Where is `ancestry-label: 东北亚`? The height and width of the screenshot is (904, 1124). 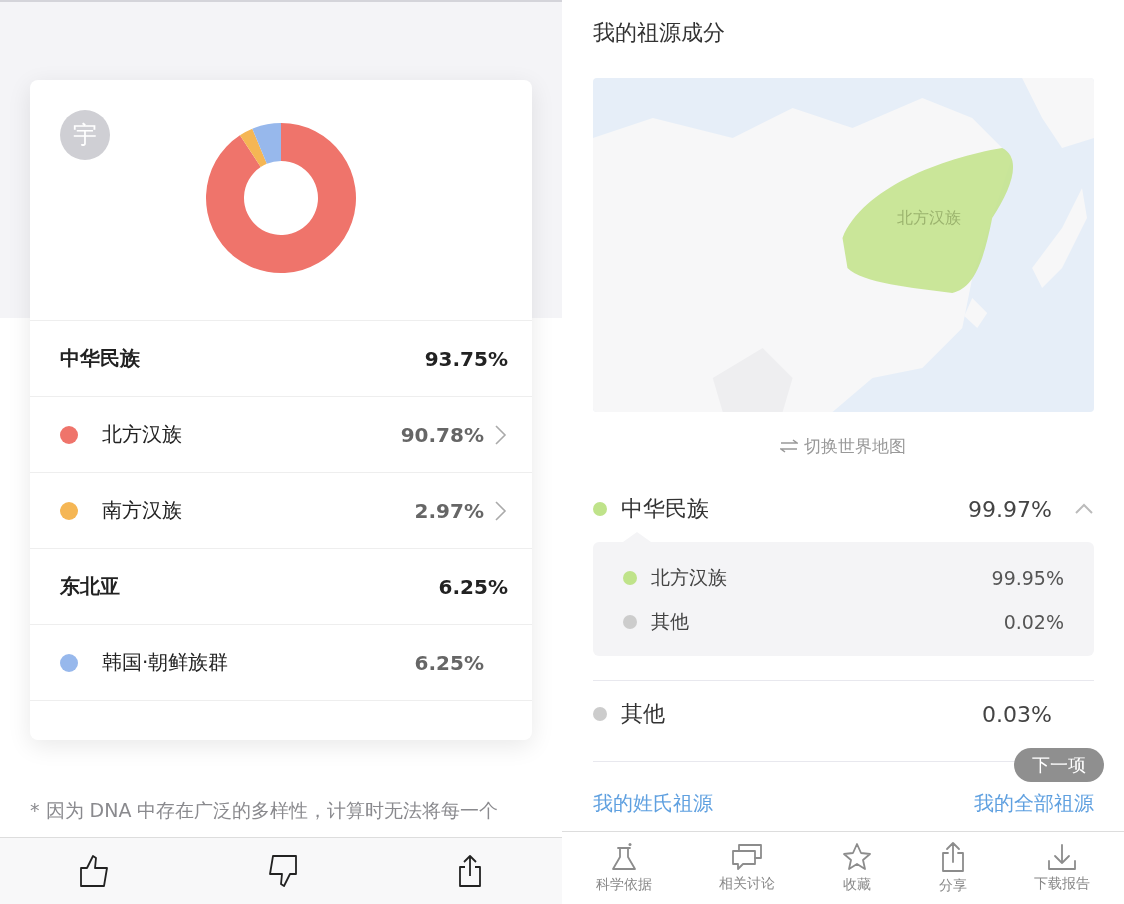
ancestry-label: 东北亚 is located at coordinates (90, 586).